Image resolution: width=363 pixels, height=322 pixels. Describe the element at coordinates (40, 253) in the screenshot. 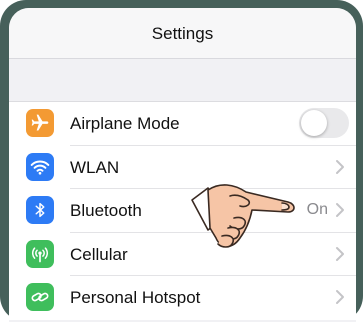

I see `cellular-icon` at that location.